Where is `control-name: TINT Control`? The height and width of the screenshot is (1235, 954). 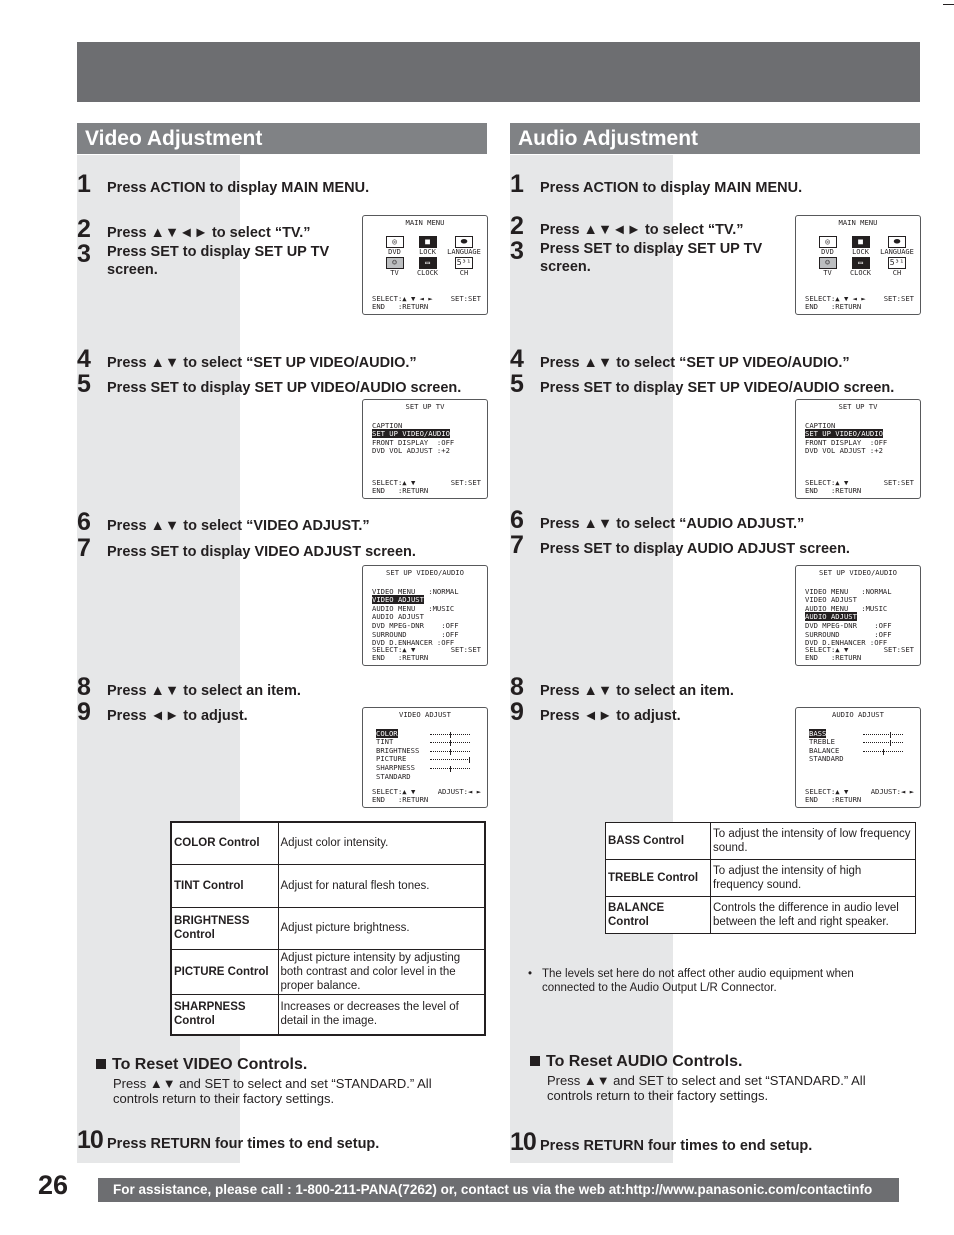 control-name: TINT Control is located at coordinates (224, 885).